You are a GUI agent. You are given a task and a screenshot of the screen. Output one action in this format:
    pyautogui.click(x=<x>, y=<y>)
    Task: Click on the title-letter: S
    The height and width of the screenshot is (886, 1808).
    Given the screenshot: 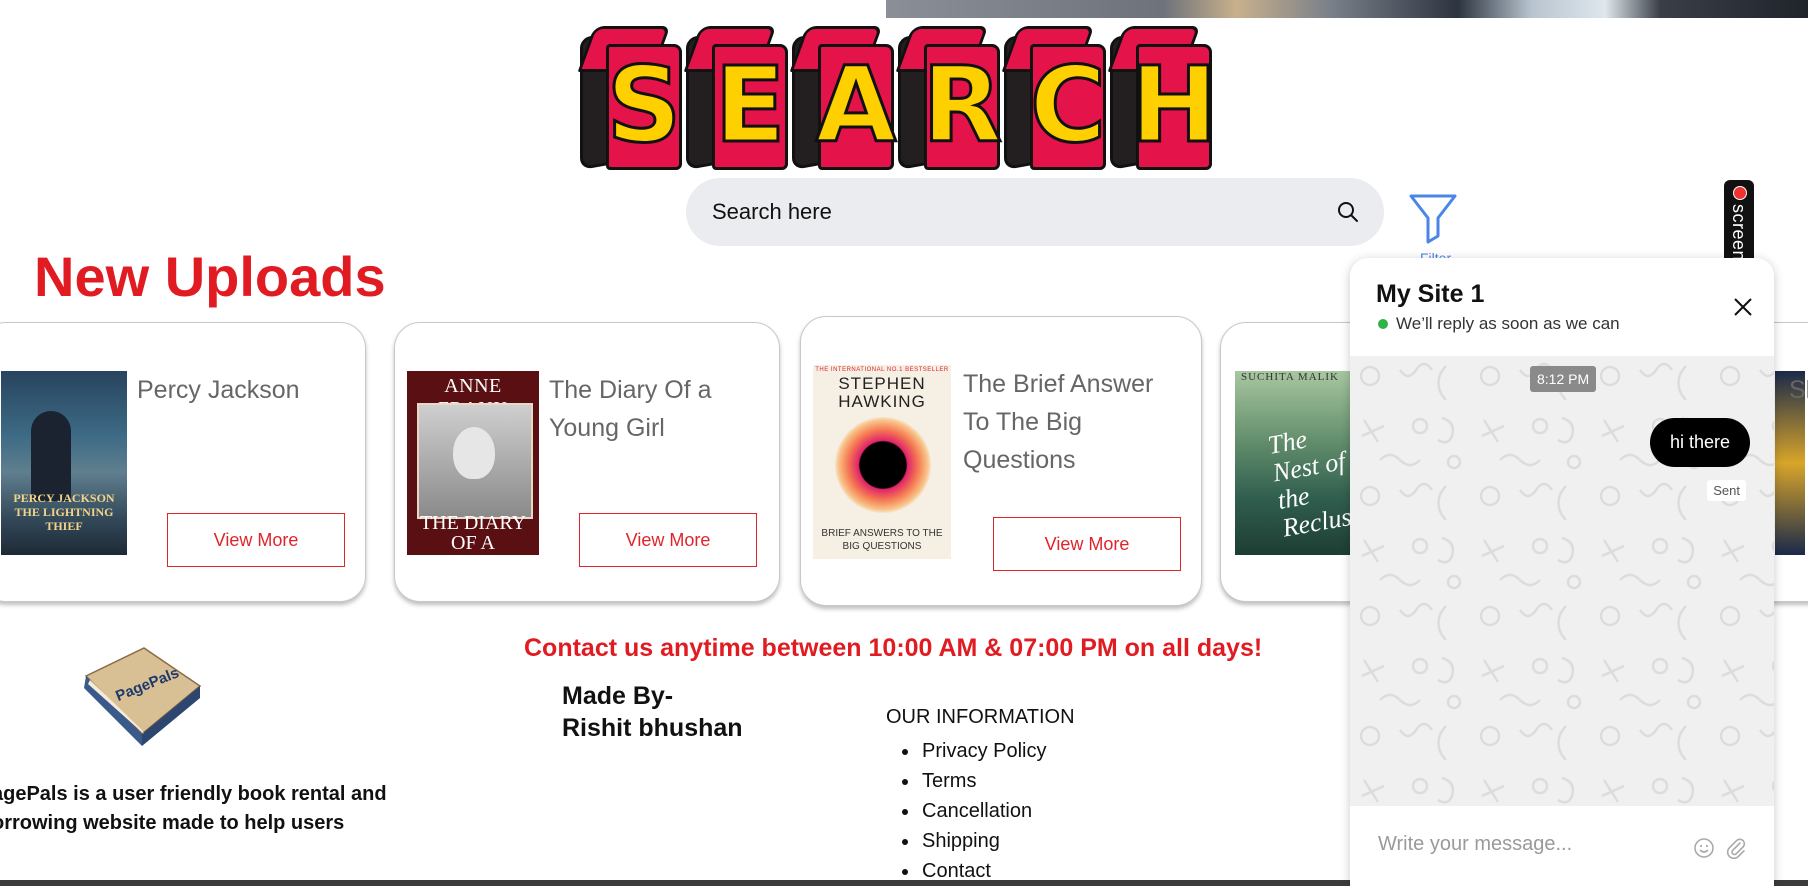 What is the action you would take?
    pyautogui.click(x=644, y=105)
    